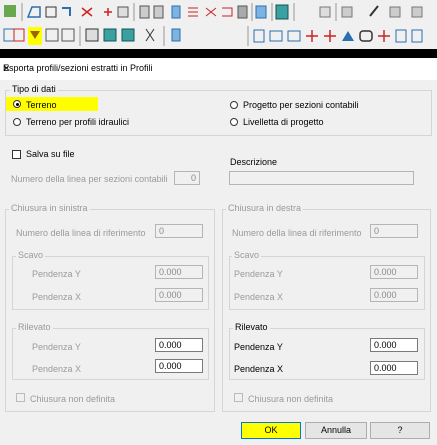  I want to click on numero-linea-sezioni-input: 0, so click(187, 178).